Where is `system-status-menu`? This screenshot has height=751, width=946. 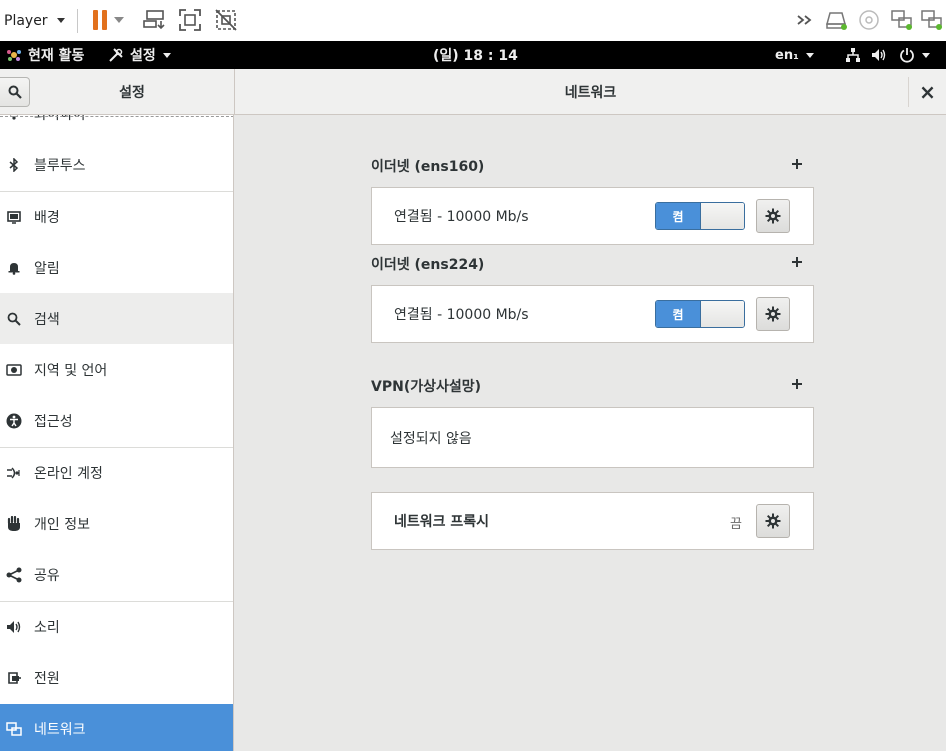 system-status-menu is located at coordinates (887, 55).